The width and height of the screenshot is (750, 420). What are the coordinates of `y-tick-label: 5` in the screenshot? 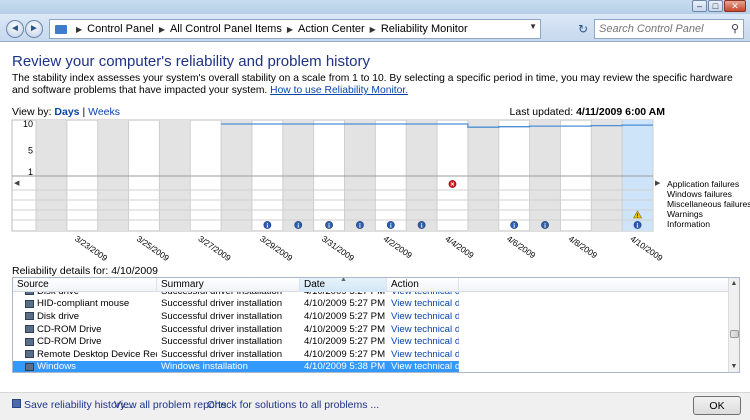 It's located at (30, 151).